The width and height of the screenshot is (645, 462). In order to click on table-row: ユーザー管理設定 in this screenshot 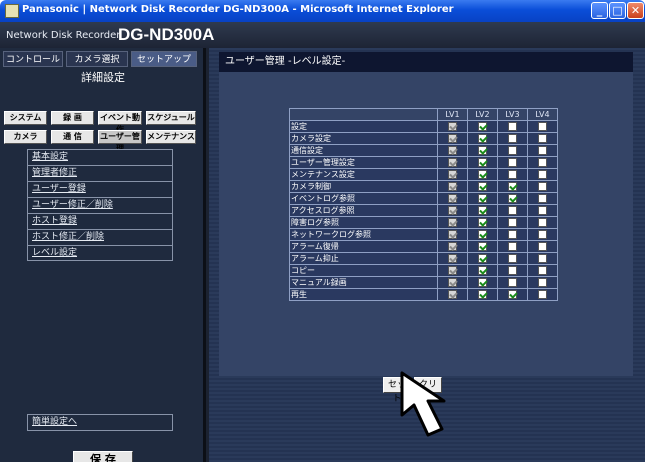, I will do `click(423, 162)`.